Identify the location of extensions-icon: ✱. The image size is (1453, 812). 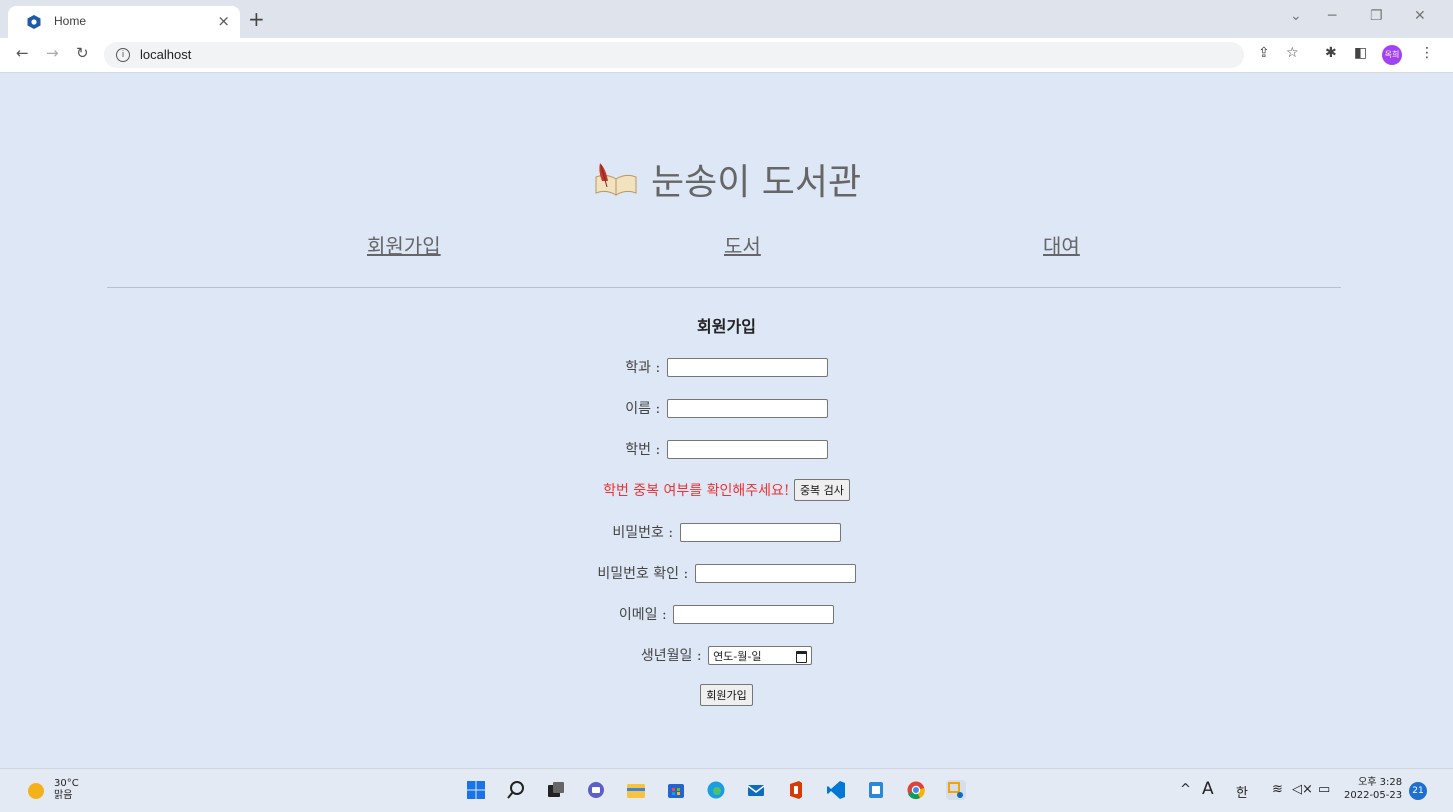
(1331, 53).